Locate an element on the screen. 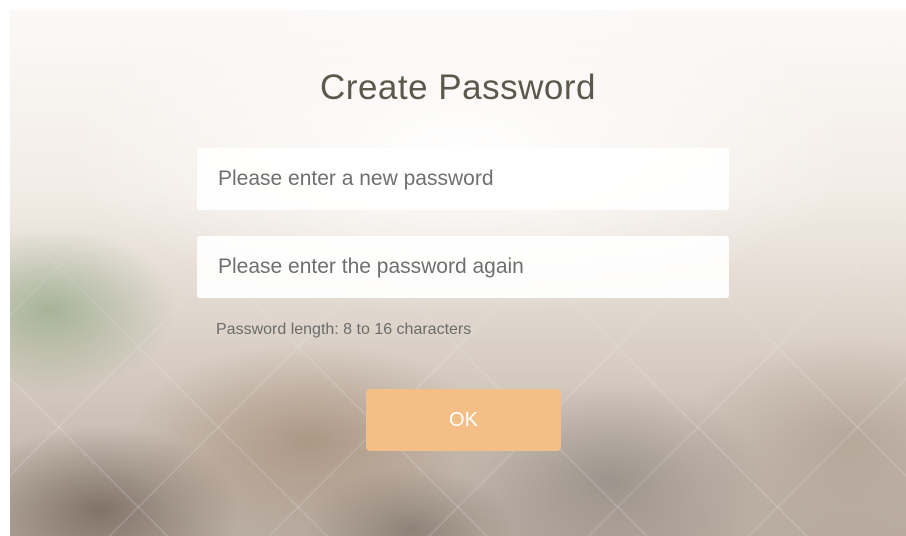 This screenshot has height=536, width=906. password-length-hint: Password length: 8 to 16 characters is located at coordinates (344, 329).